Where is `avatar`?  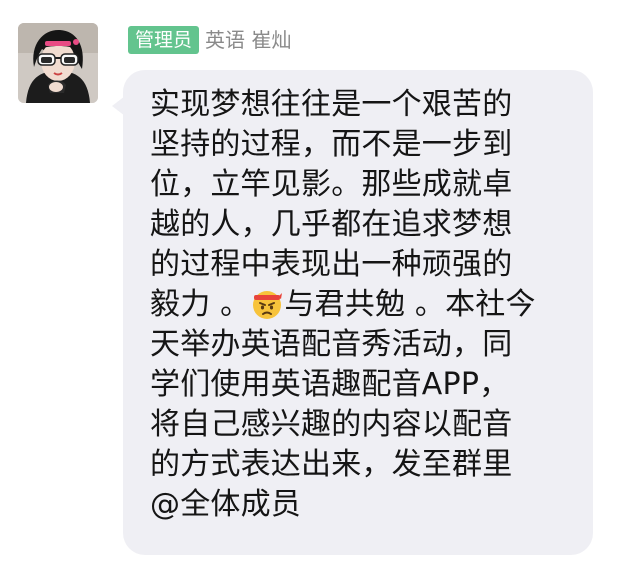
avatar is located at coordinates (58, 63).